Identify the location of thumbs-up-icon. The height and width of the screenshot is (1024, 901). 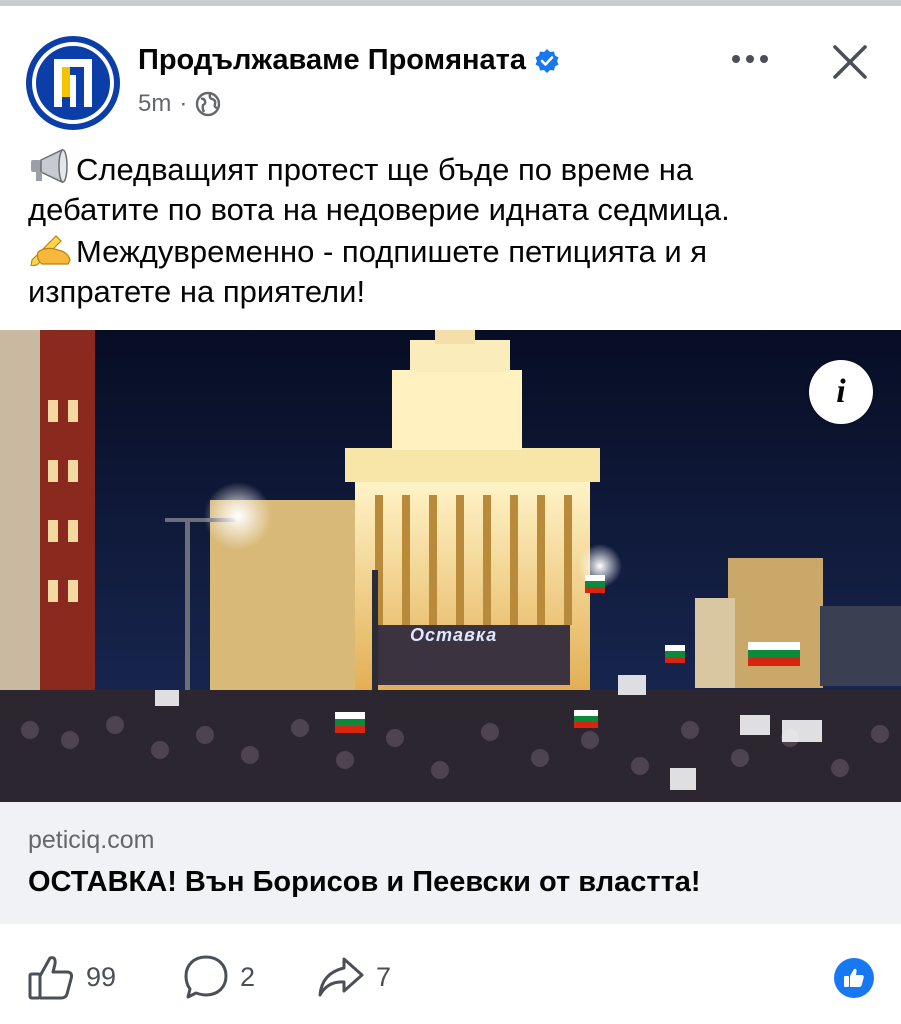
(51, 978).